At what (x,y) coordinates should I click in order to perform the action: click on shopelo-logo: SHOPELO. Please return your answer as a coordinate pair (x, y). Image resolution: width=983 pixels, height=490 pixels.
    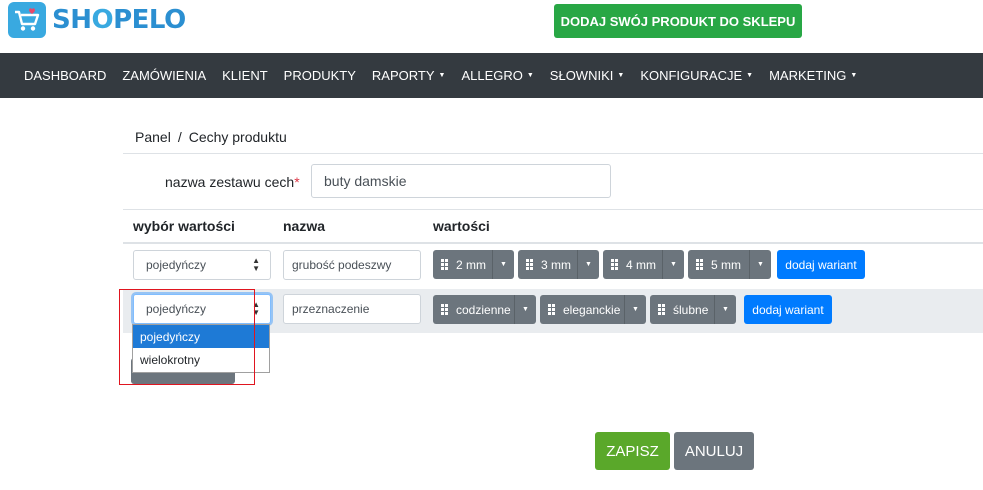
    Looking at the image, I should click on (97, 20).